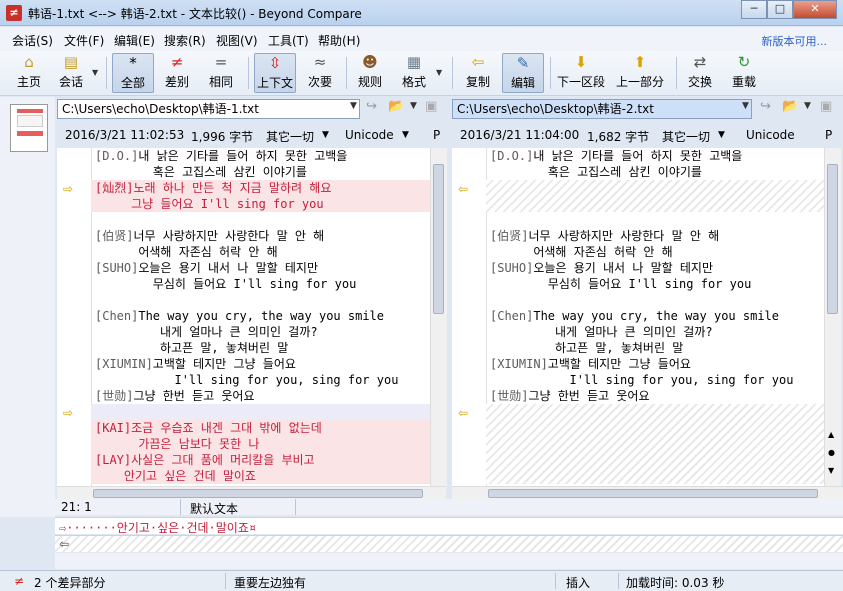 The width and height of the screenshot is (843, 591). What do you see at coordinates (745, 106) in the screenshot?
I see `right-path-dropdown-icon: ▼` at bounding box center [745, 106].